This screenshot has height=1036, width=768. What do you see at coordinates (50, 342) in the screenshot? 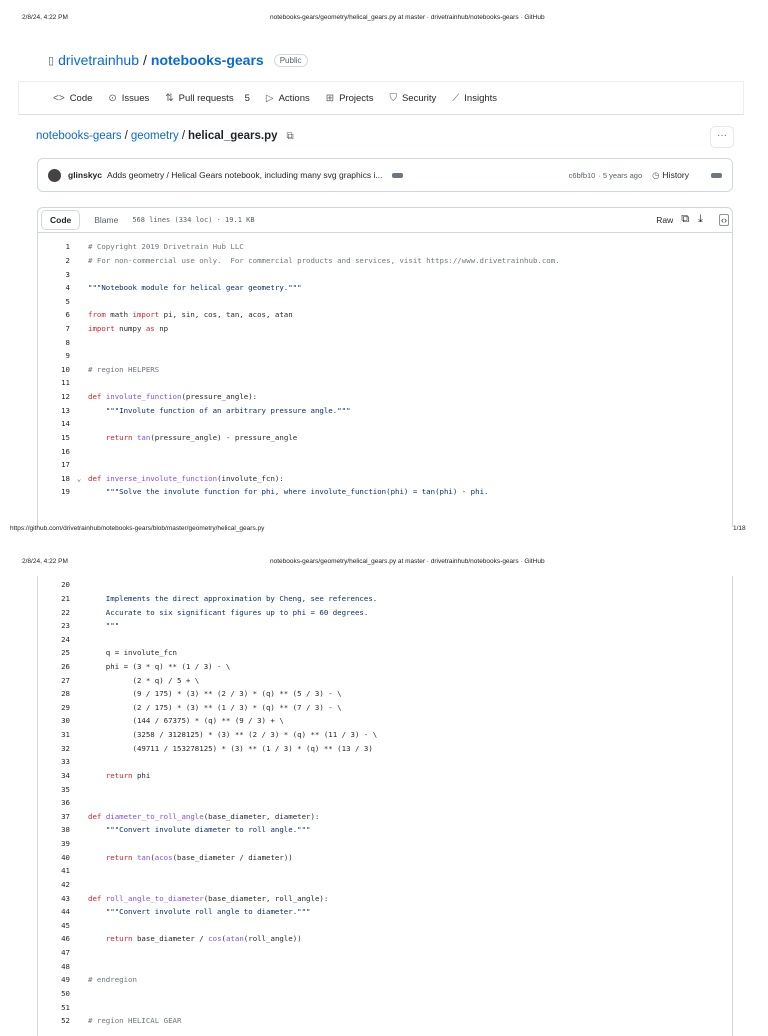
I see `line-number: 8` at bounding box center [50, 342].